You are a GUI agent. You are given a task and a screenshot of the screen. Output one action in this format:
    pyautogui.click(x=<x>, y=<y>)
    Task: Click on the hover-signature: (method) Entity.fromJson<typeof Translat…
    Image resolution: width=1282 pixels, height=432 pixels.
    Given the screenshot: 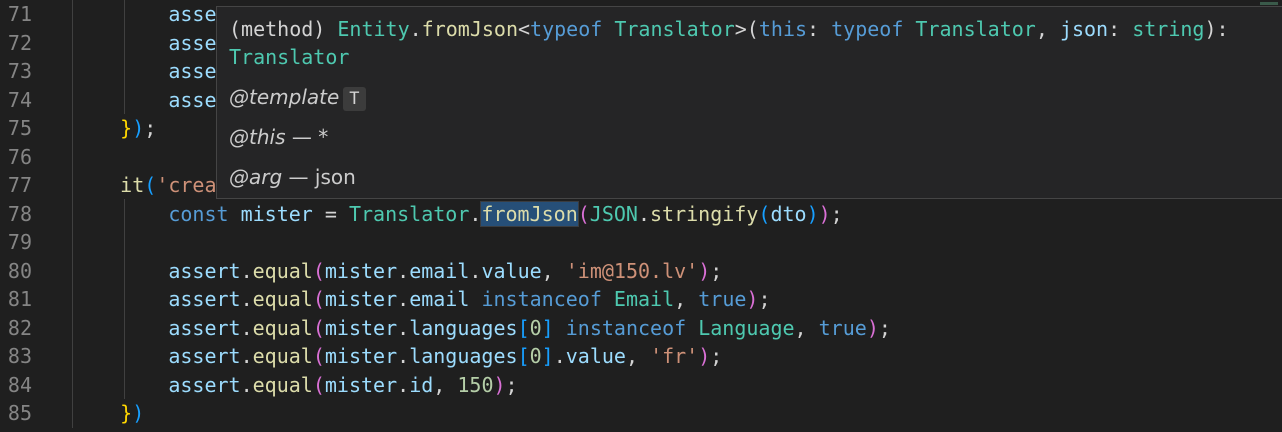 What is the action you would take?
    pyautogui.click(x=751, y=29)
    